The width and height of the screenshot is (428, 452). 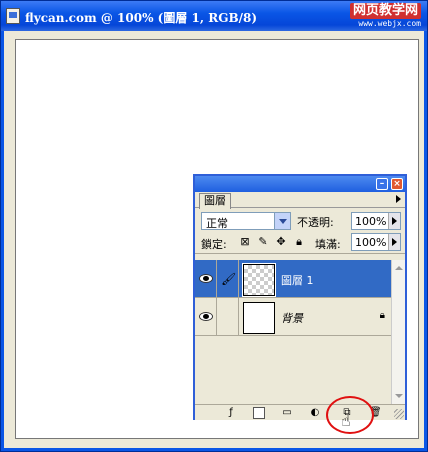 I want to click on layer-row-layer1: 🖌︎ 圖層 1, so click(x=293, y=279).